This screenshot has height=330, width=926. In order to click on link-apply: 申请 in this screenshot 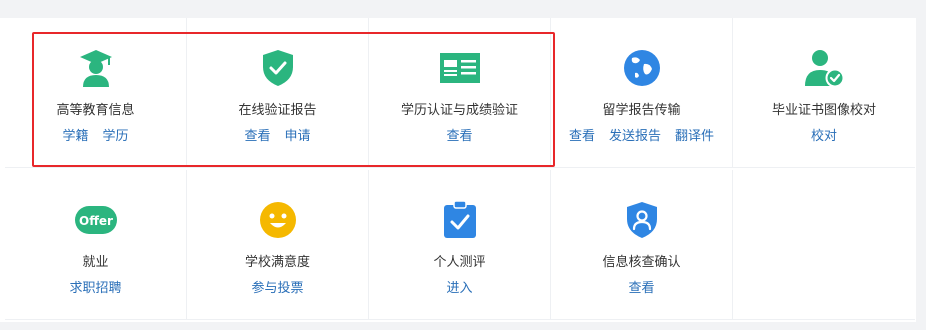, I will do `click(298, 137)`.